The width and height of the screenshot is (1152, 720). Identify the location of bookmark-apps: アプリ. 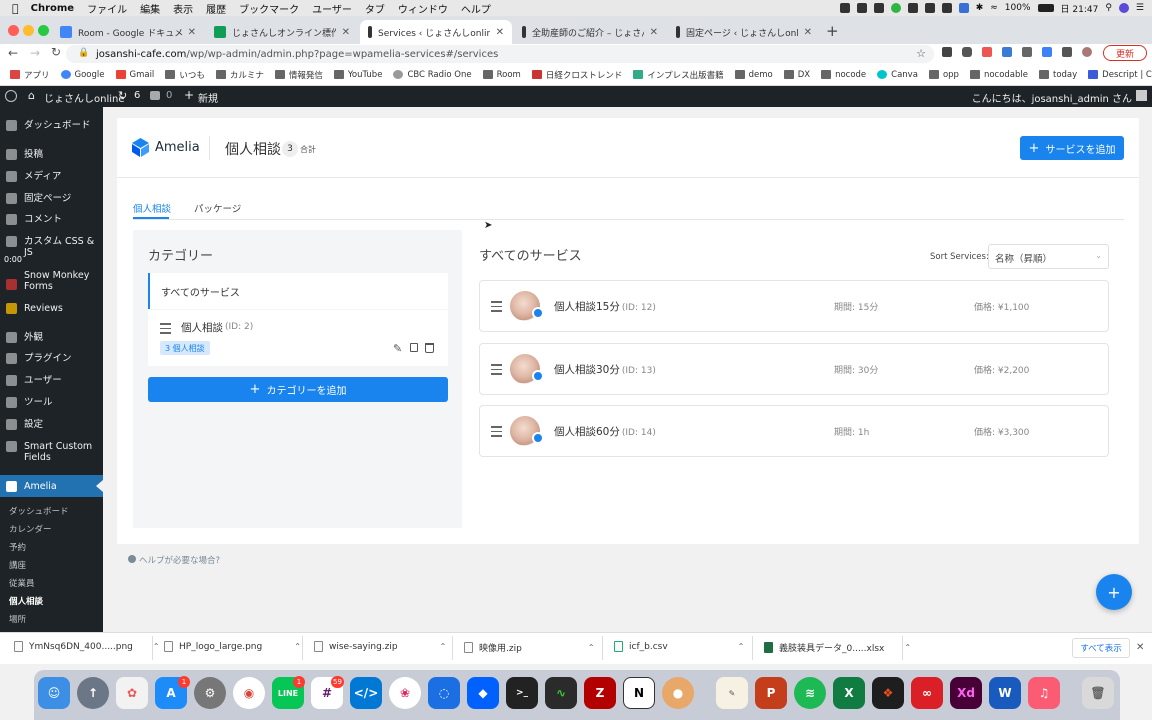
(30, 75).